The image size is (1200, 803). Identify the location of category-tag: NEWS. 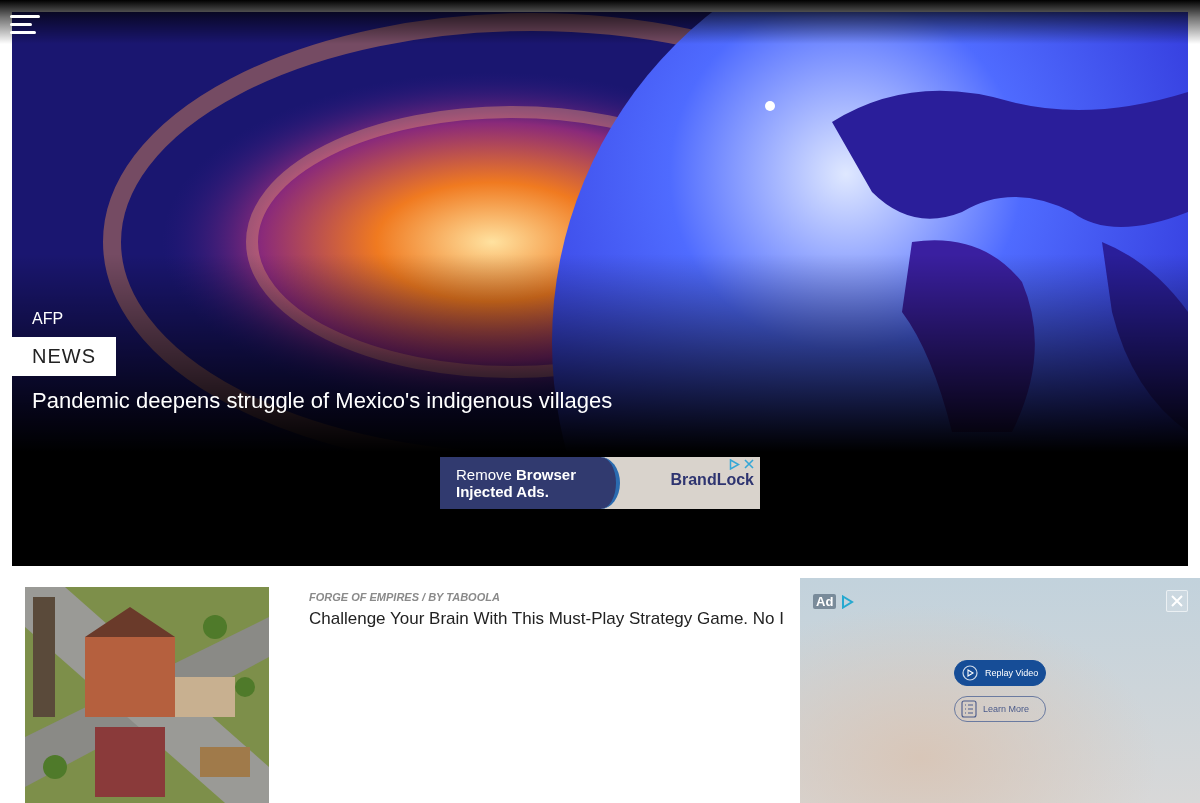
(64, 356).